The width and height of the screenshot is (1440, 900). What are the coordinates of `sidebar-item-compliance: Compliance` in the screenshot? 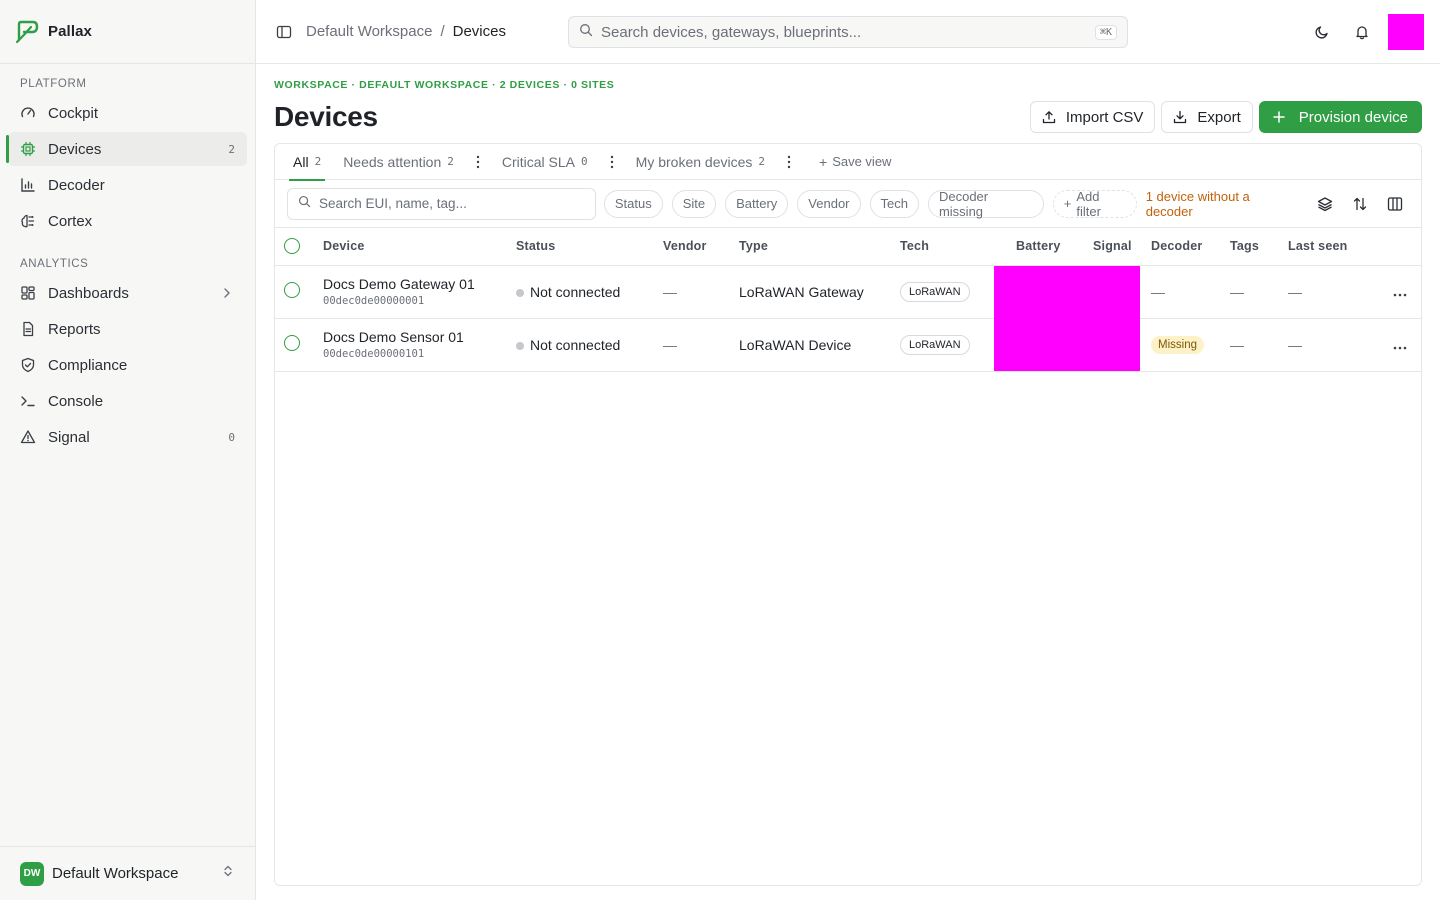 It's located at (127, 365).